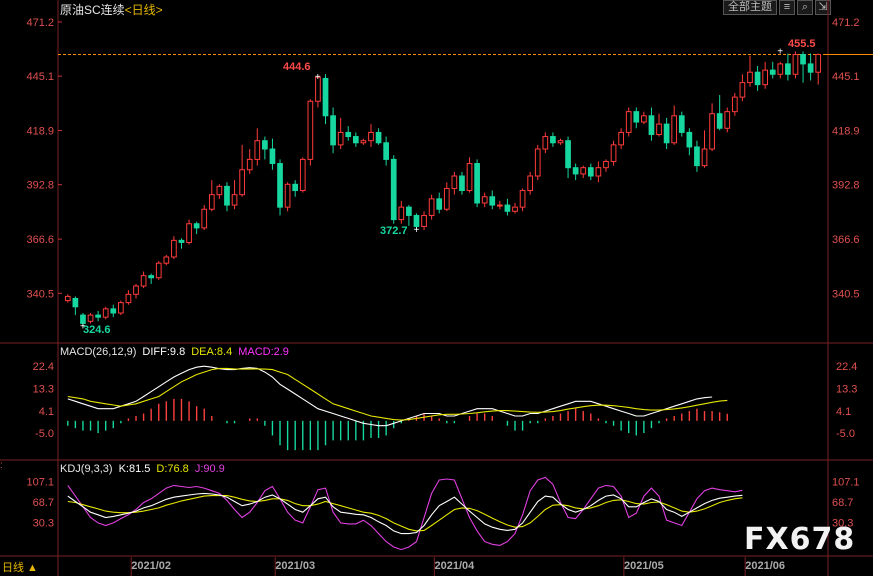  I want to click on left-edge-marker: :, so click(1, 465).